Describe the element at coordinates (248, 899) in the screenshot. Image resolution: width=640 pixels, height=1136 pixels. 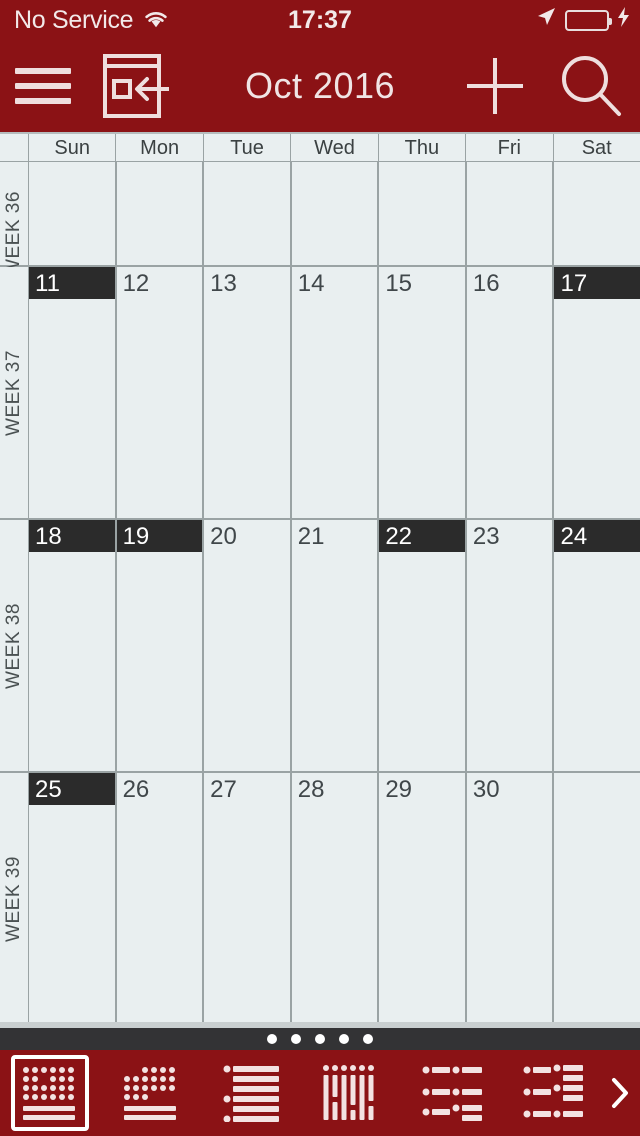
I see `day-cell: 27` at that location.